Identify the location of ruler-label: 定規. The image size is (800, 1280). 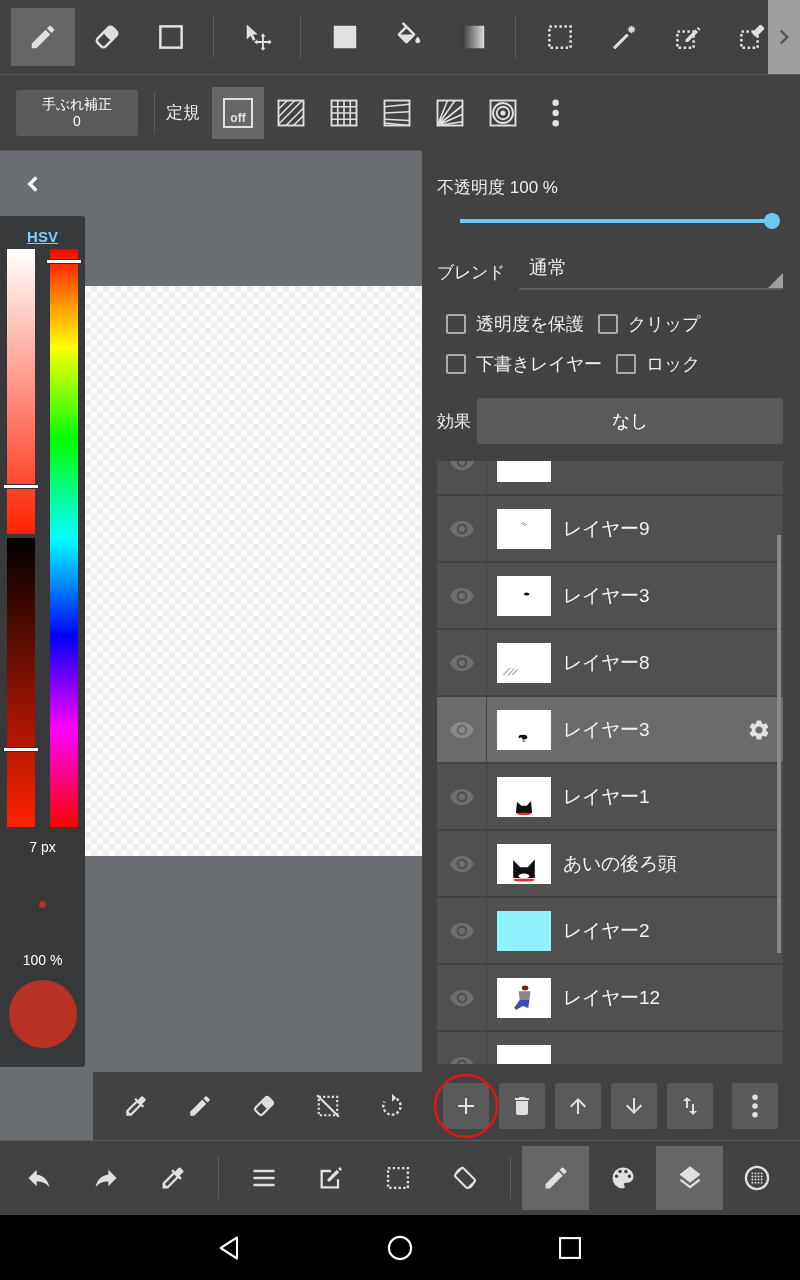
(183, 113).